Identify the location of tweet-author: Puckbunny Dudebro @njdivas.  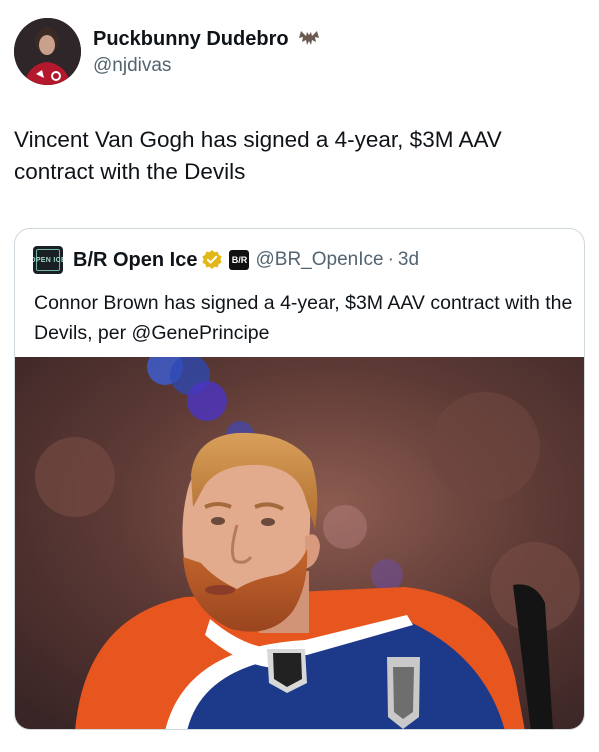
(294, 53).